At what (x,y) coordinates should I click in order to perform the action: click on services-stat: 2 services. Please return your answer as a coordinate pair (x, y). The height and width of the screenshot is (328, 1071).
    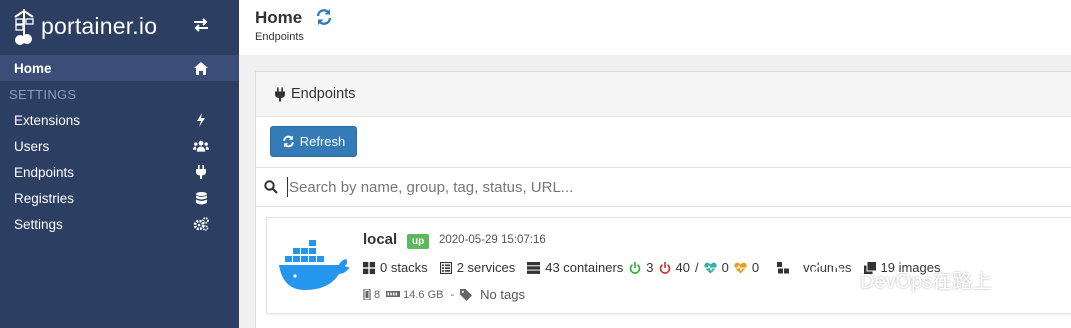
    Looking at the image, I should click on (477, 267).